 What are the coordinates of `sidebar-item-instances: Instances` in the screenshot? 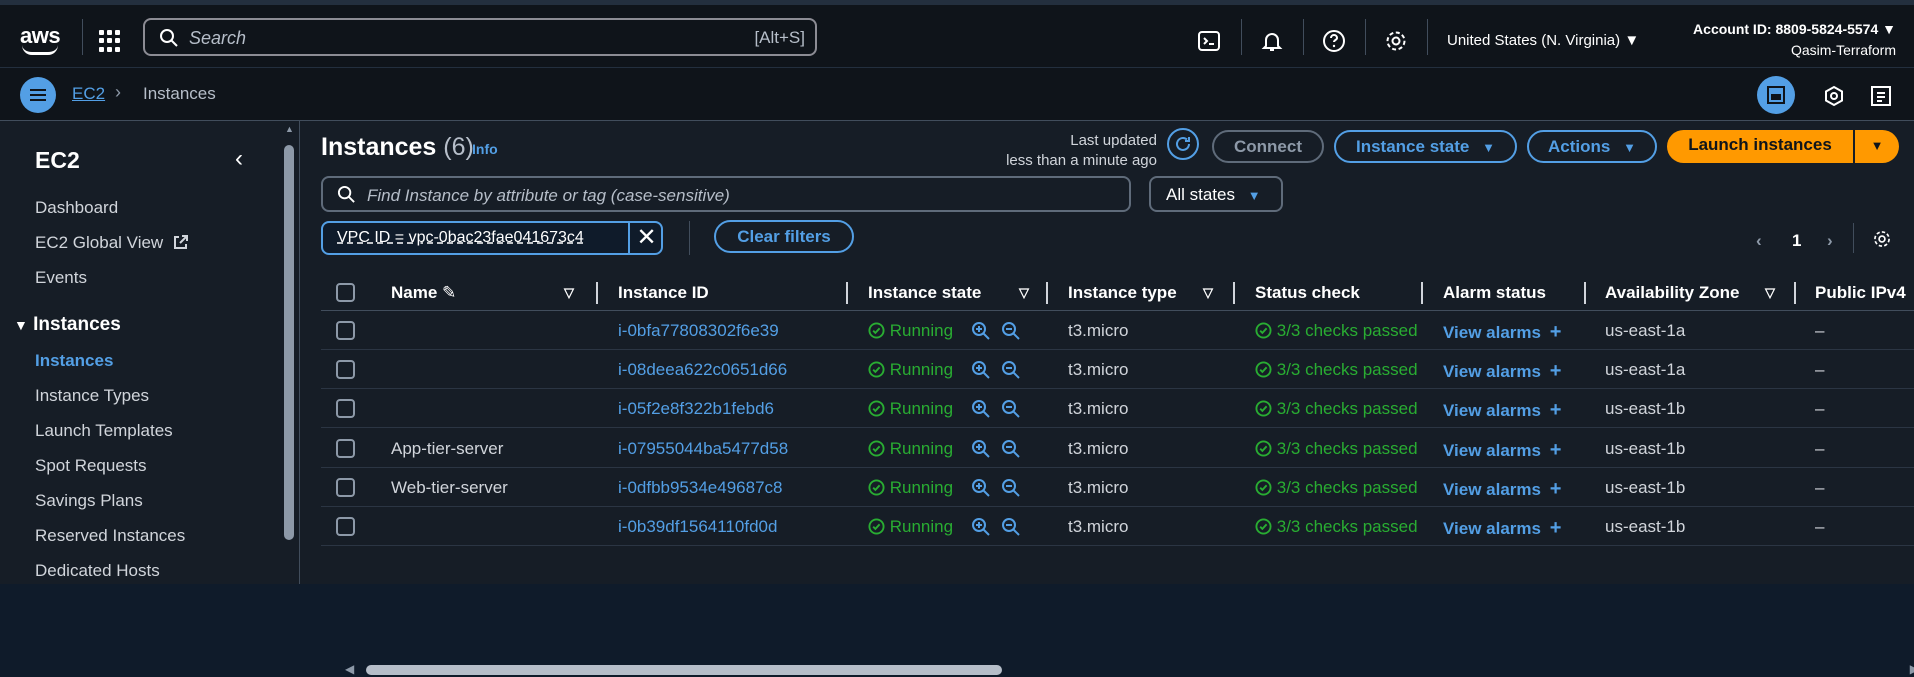 It's located at (74, 361).